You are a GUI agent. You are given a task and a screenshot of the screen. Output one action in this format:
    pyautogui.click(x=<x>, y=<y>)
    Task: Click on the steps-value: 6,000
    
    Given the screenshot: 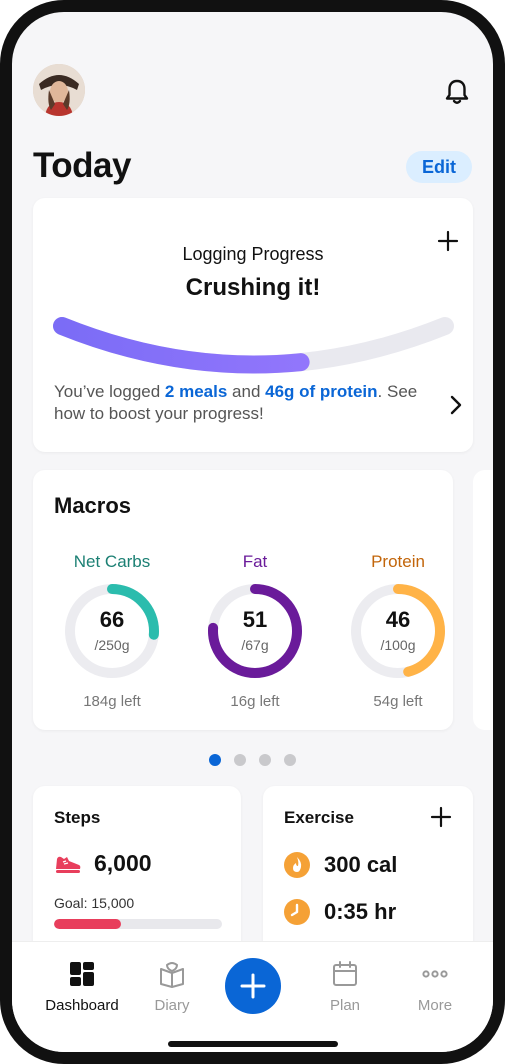 What is the action you would take?
    pyautogui.click(x=123, y=863)
    